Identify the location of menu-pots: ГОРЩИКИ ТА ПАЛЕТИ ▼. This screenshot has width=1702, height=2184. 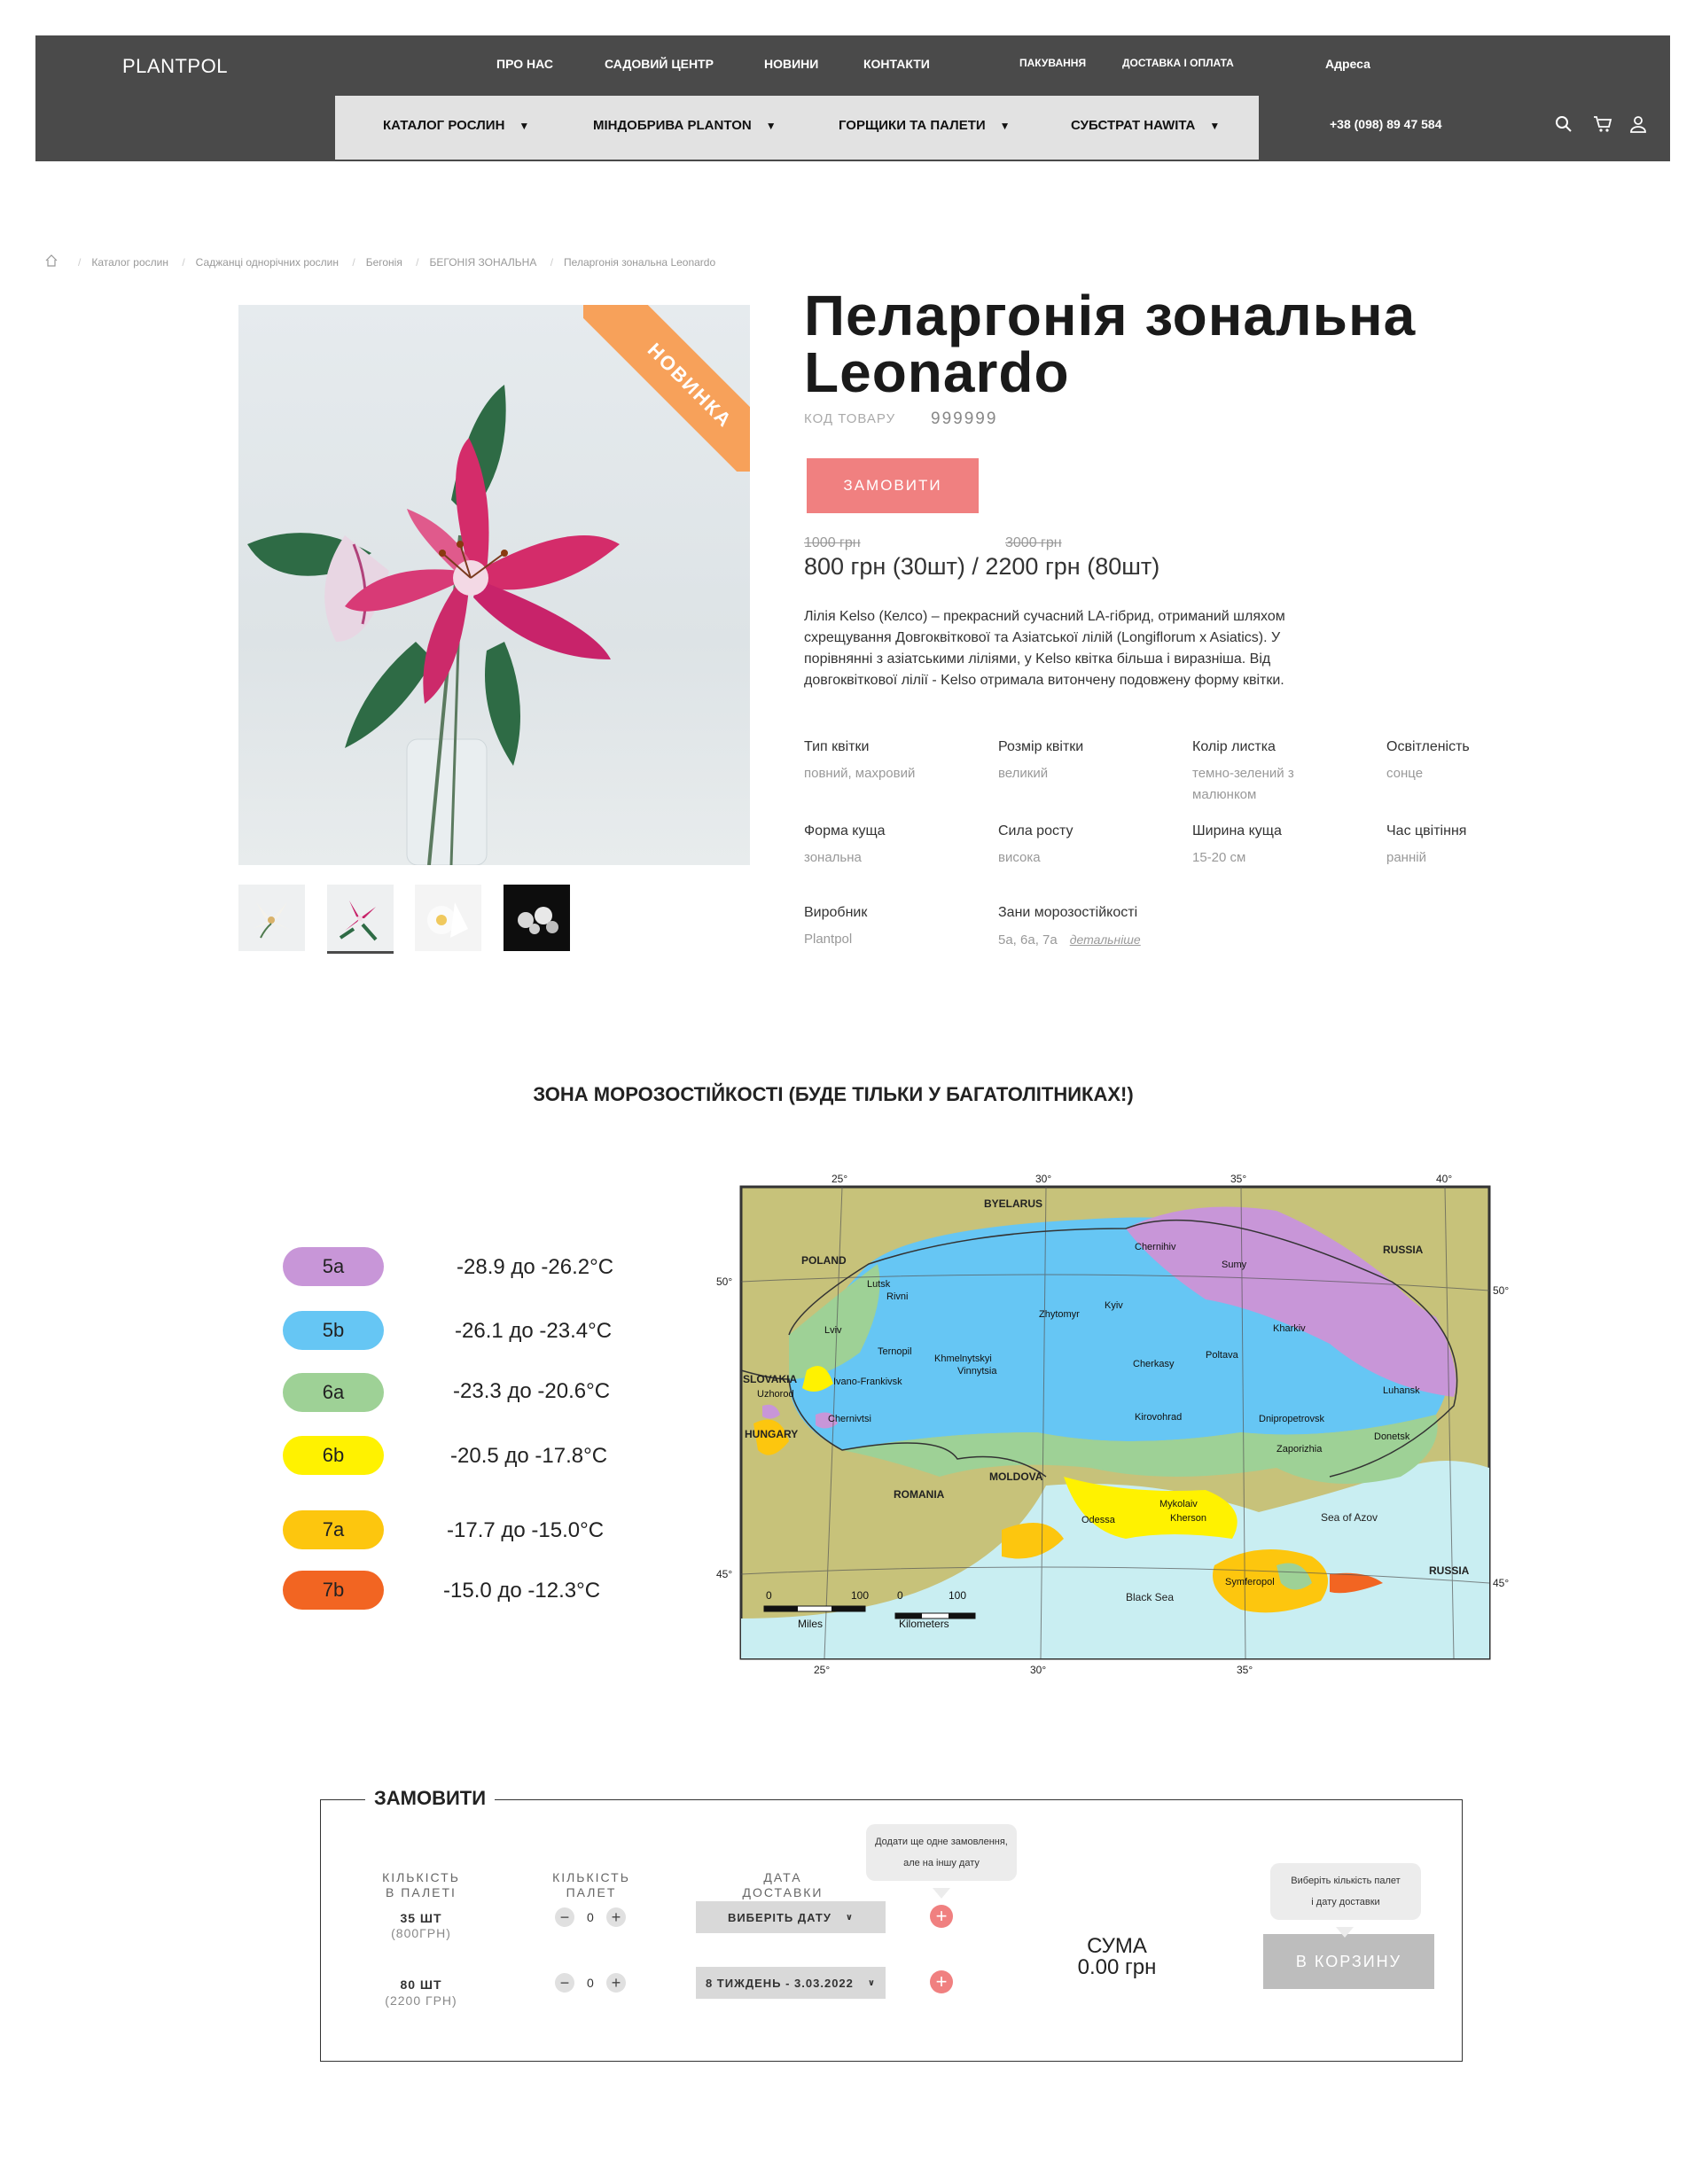
(925, 125).